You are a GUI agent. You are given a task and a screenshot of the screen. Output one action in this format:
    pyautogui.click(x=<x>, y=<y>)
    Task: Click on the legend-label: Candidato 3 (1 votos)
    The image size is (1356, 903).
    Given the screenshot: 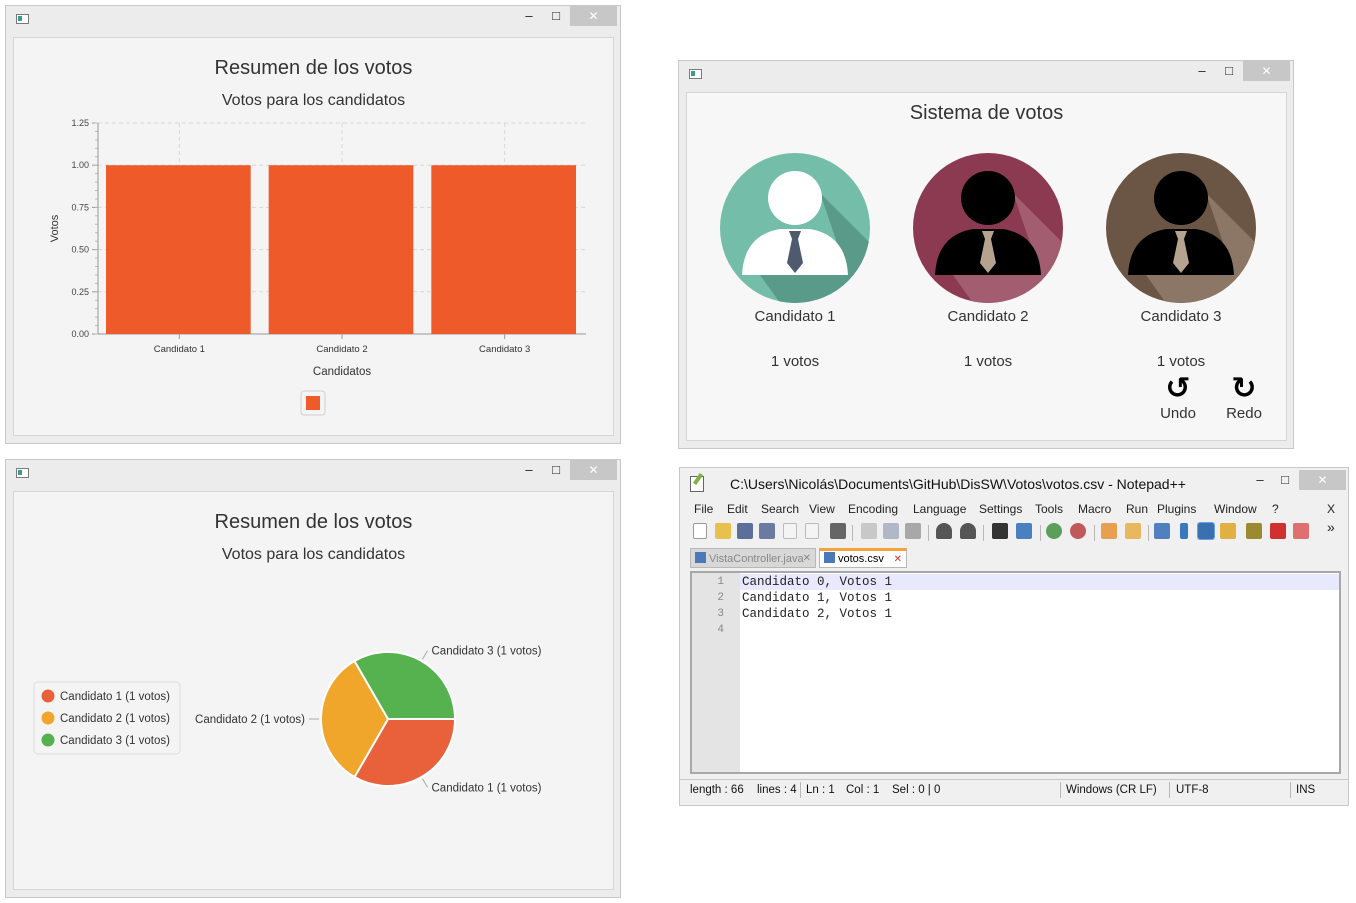 What is the action you would take?
    pyautogui.click(x=115, y=741)
    